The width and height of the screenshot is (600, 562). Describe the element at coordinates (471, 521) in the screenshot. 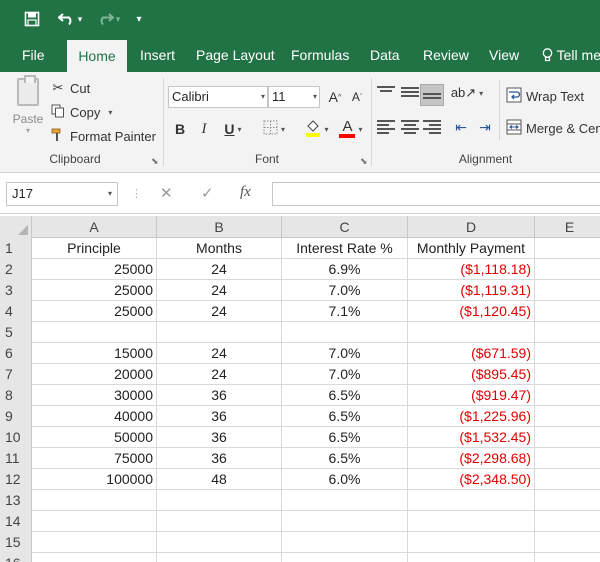

I see `cell-d14` at that location.